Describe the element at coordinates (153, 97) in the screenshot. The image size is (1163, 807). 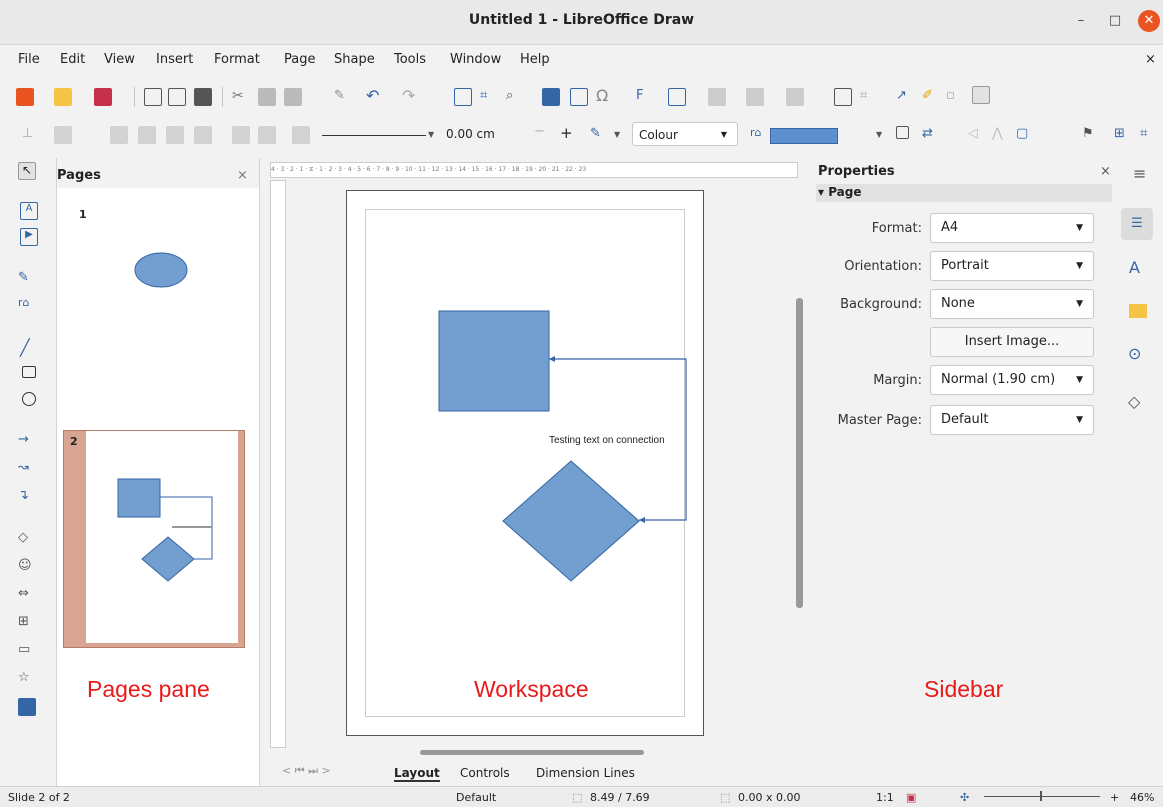
I see `export-pdf-icon` at that location.